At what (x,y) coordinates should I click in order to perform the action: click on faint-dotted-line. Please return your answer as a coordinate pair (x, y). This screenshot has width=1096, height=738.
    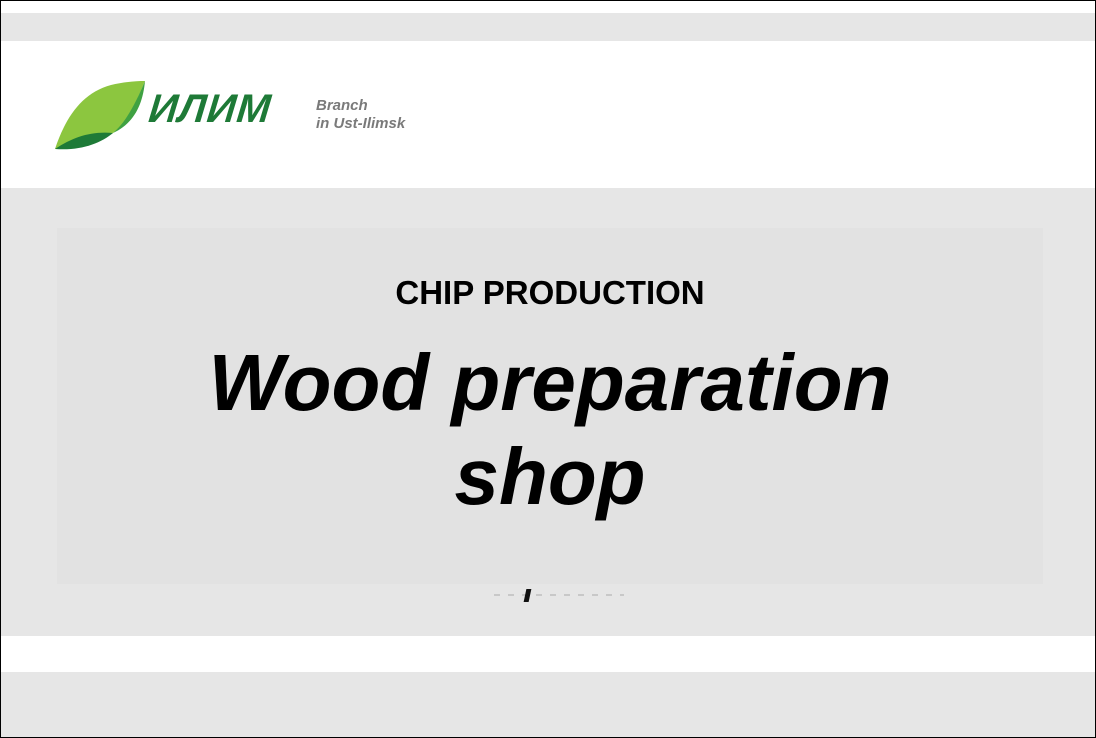
    Looking at the image, I should click on (559, 595).